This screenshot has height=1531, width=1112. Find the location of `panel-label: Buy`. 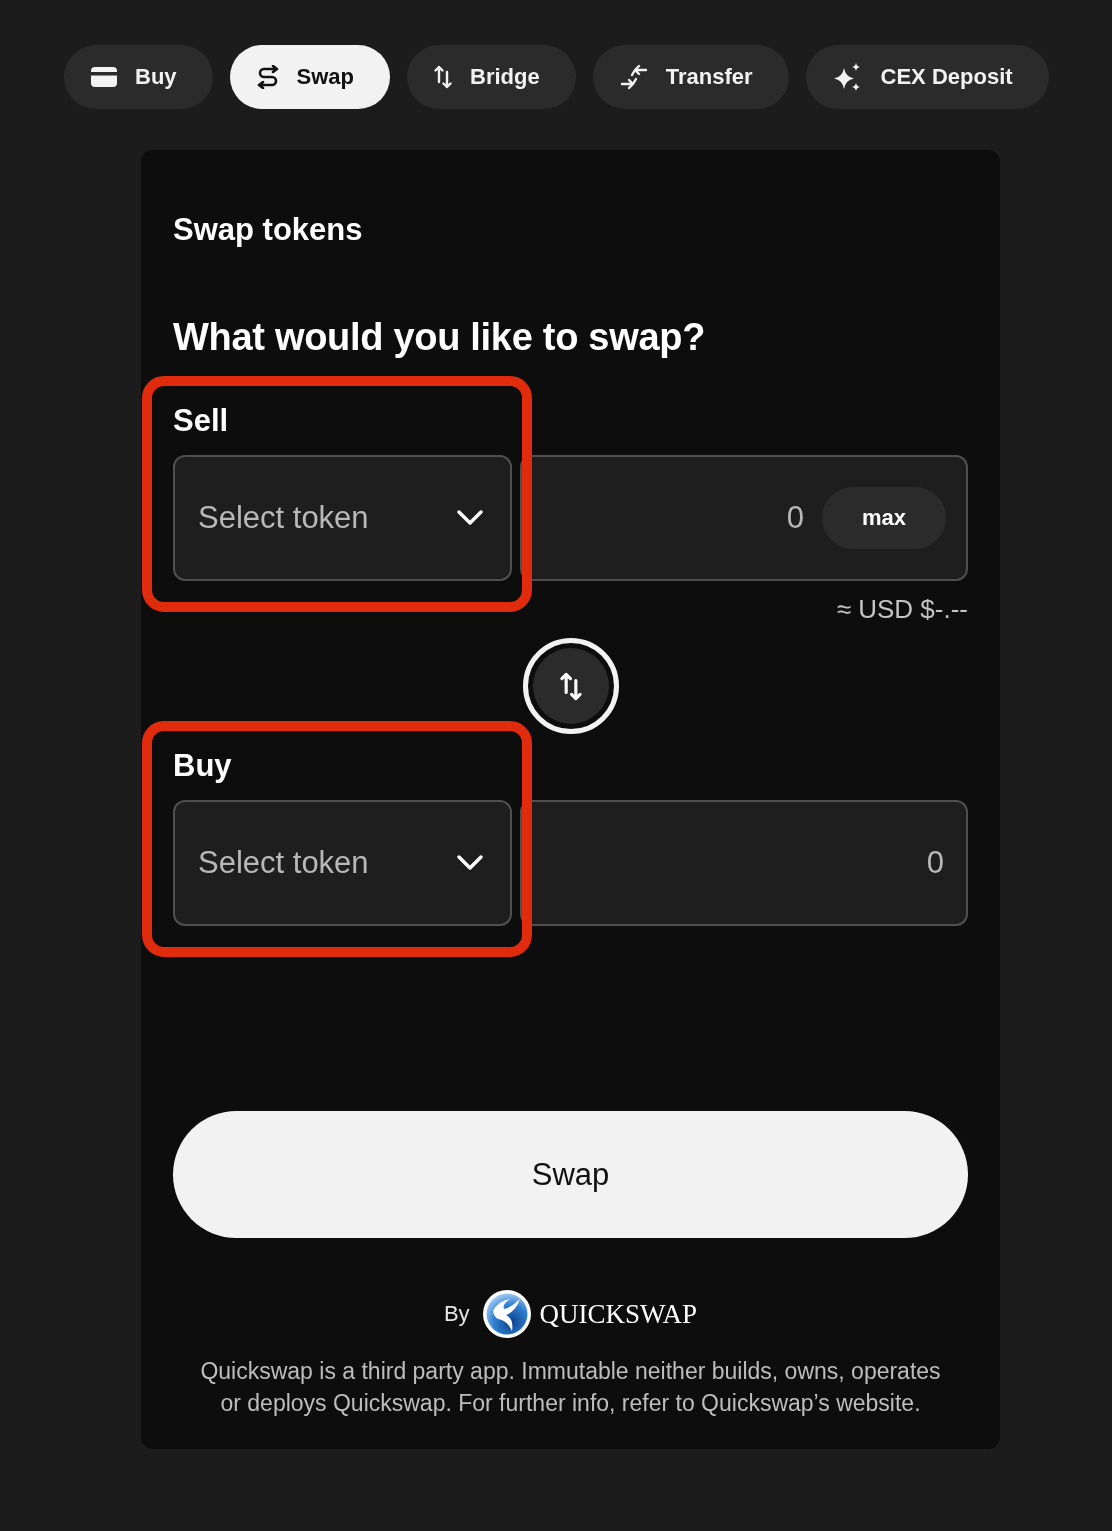

panel-label: Buy is located at coordinates (203, 766).